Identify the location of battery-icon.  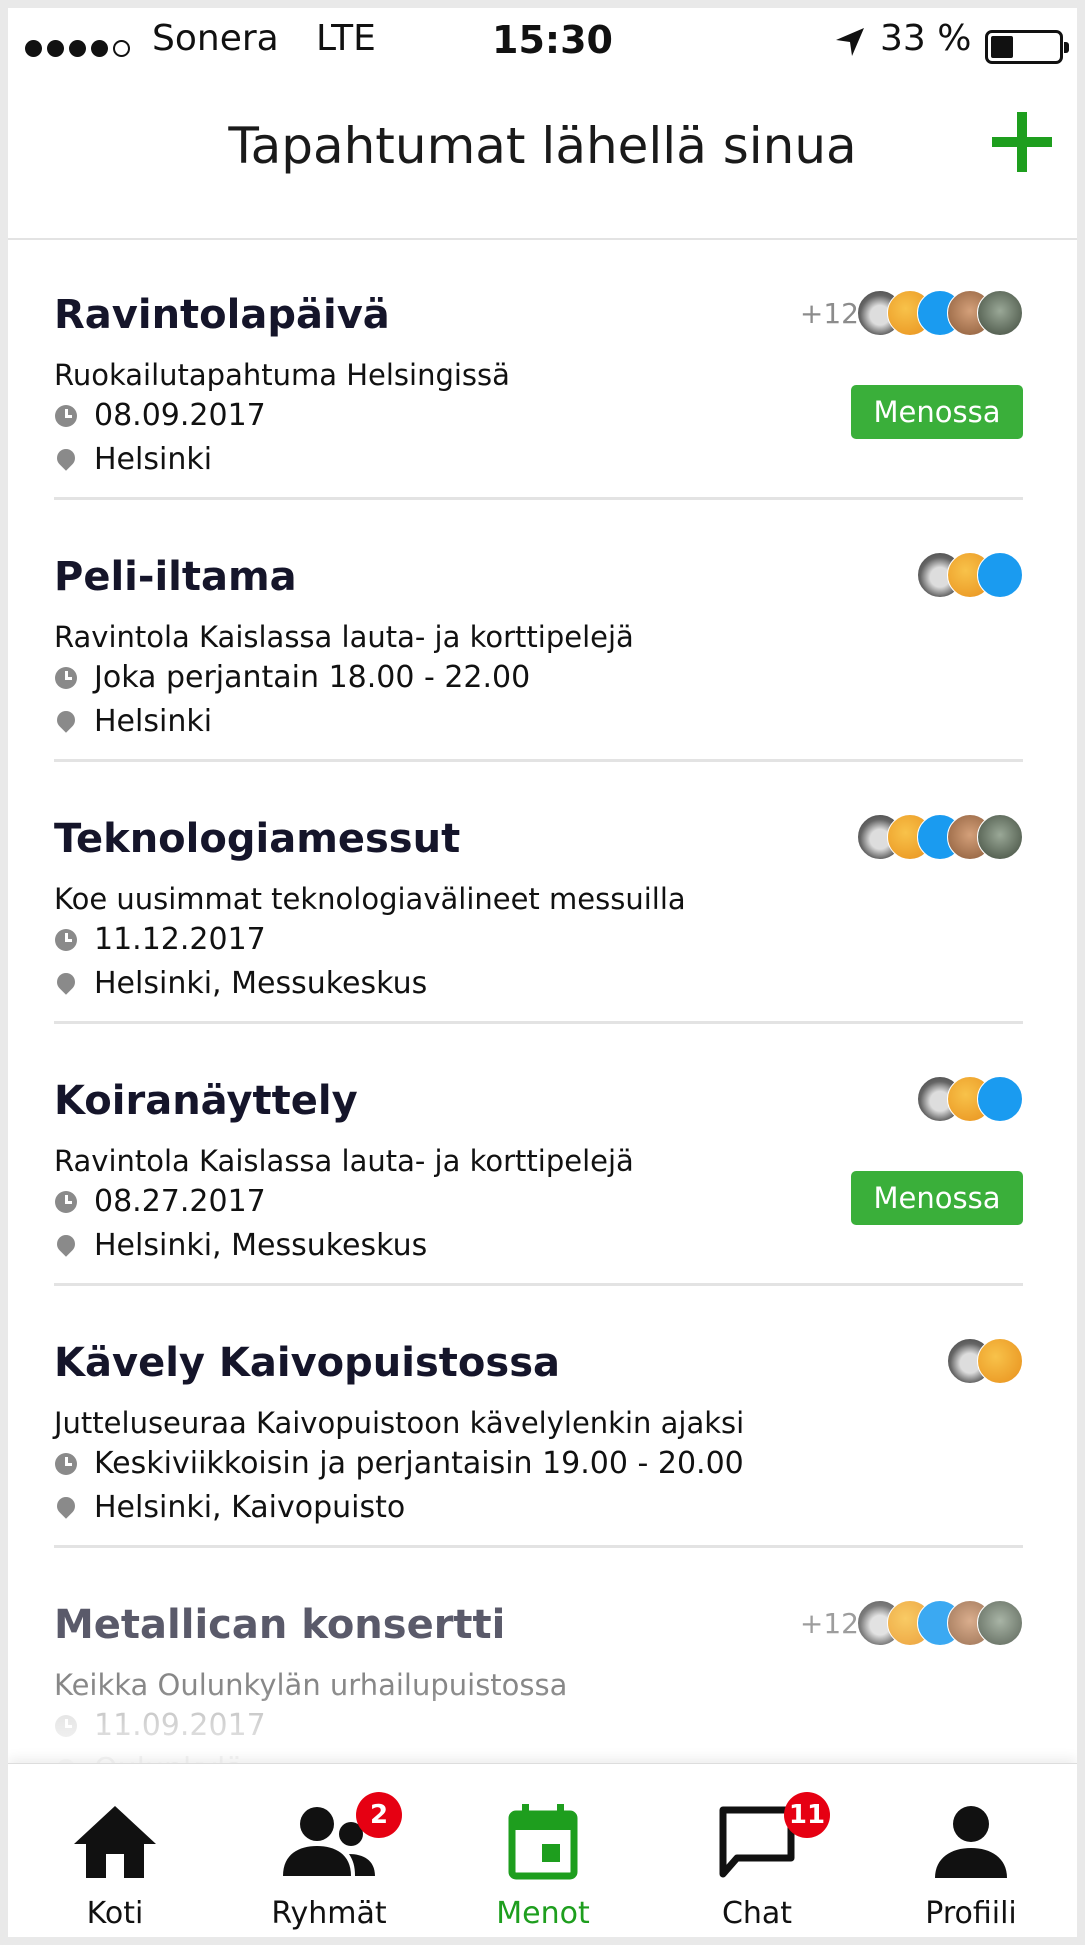
(1027, 47).